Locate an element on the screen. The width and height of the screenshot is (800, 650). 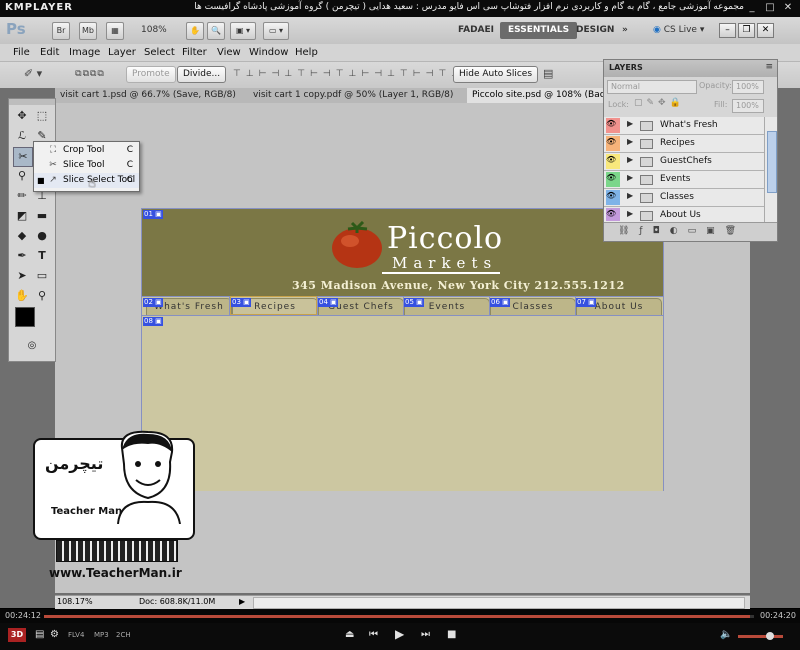
workspace-essentials: ESSENTIALS is located at coordinates (539, 30).